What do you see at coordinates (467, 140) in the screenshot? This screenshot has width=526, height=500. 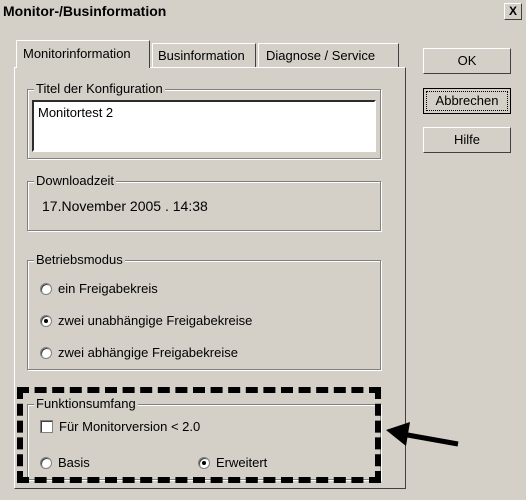 I see `help-button: Hilfe` at bounding box center [467, 140].